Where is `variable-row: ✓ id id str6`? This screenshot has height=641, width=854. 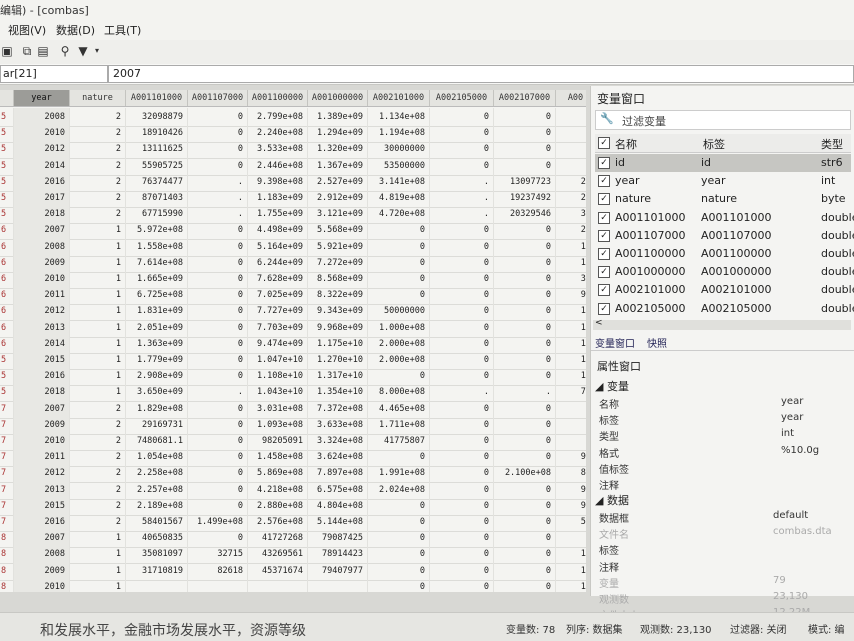
variable-row: ✓ id id str6 is located at coordinates (723, 163).